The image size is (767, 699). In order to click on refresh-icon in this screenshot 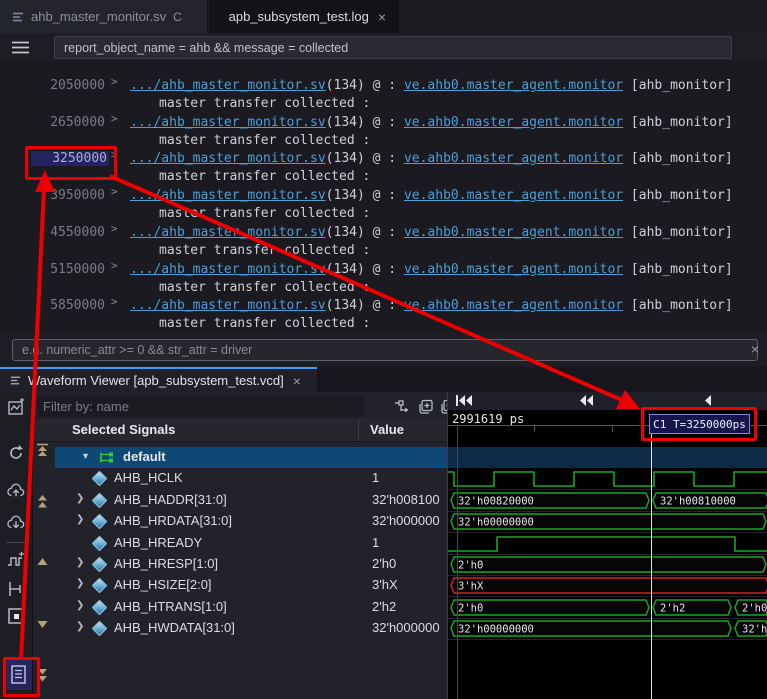, I will do `click(16, 453)`.